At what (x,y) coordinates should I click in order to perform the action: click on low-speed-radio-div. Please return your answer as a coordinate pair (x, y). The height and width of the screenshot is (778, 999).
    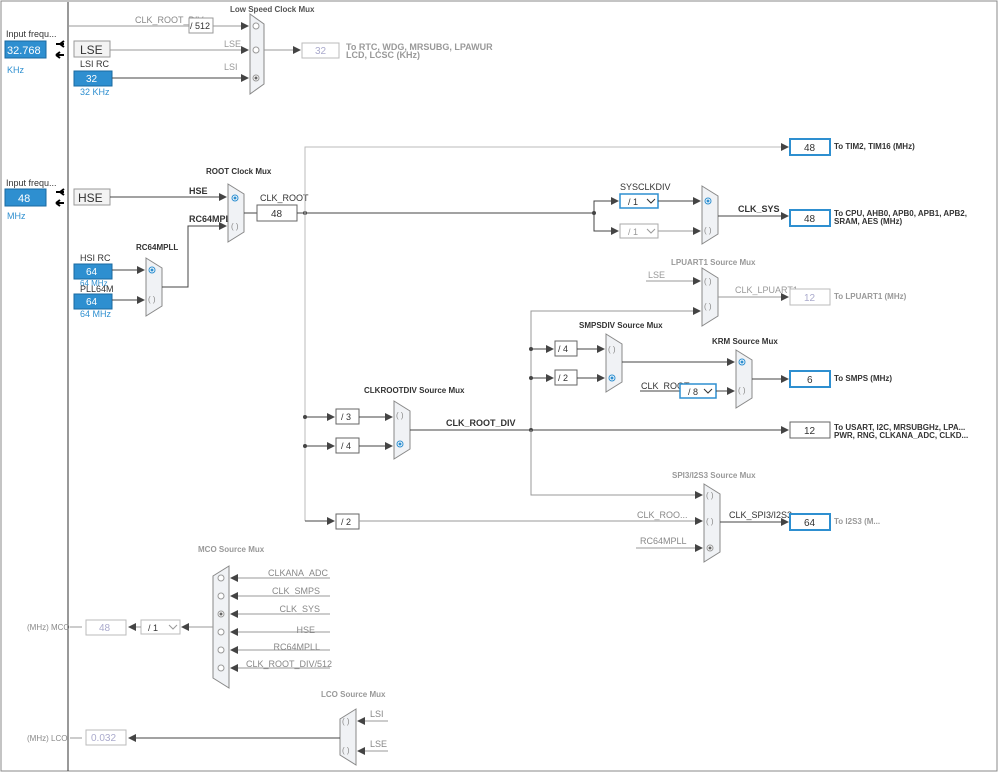
    Looking at the image, I should click on (256, 26).